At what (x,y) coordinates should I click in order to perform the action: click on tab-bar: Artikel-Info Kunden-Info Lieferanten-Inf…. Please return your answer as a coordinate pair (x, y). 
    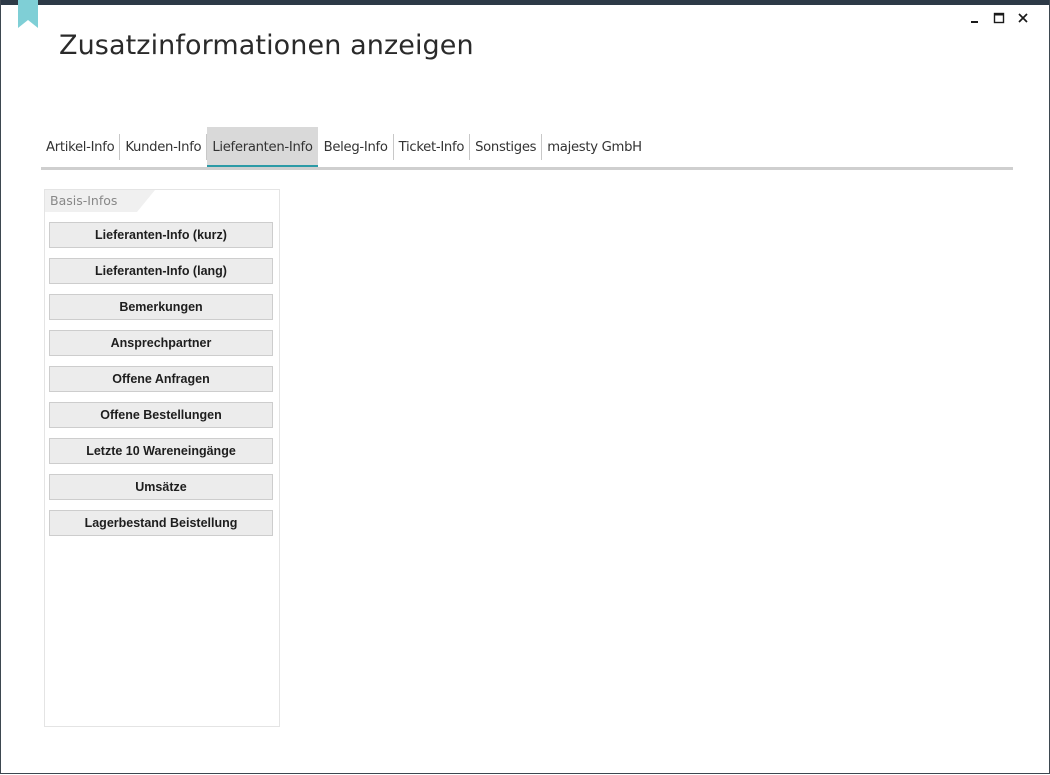
    Looking at the image, I should click on (527, 149).